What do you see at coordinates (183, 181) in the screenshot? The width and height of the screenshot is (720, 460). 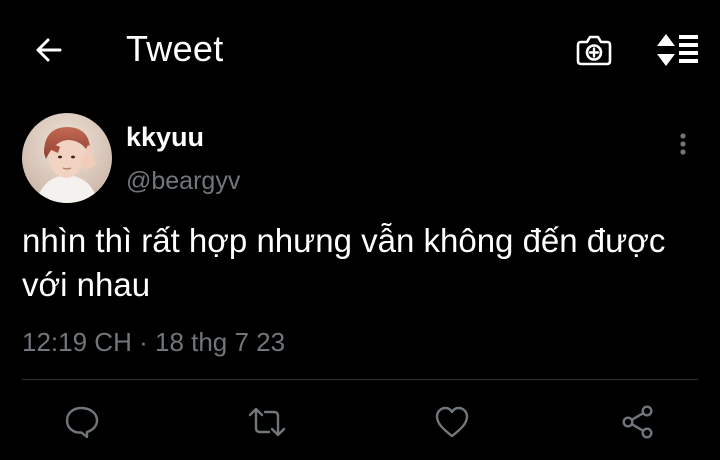 I see `author-handle: @beargyv` at bounding box center [183, 181].